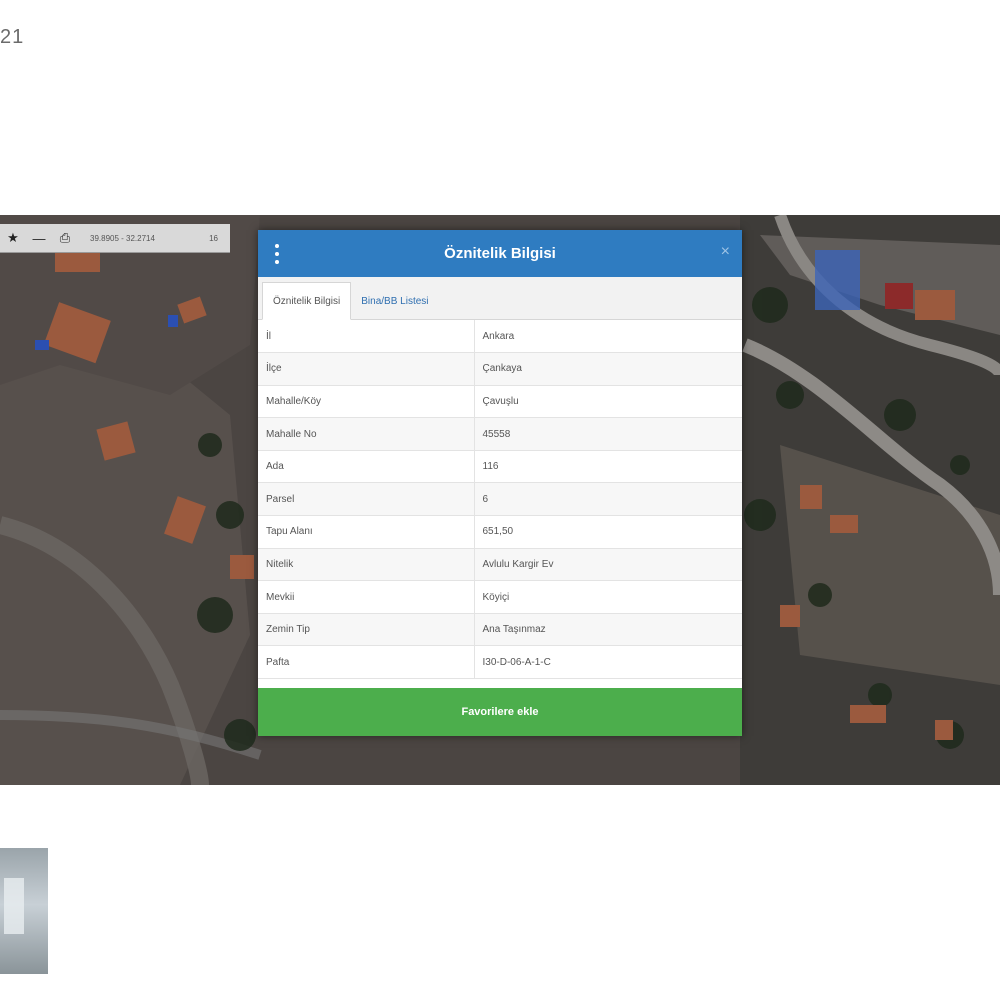 This screenshot has width=1000, height=1000. What do you see at coordinates (500, 712) in the screenshot?
I see `add-to-favorites-button: Favorilere ekle` at bounding box center [500, 712].